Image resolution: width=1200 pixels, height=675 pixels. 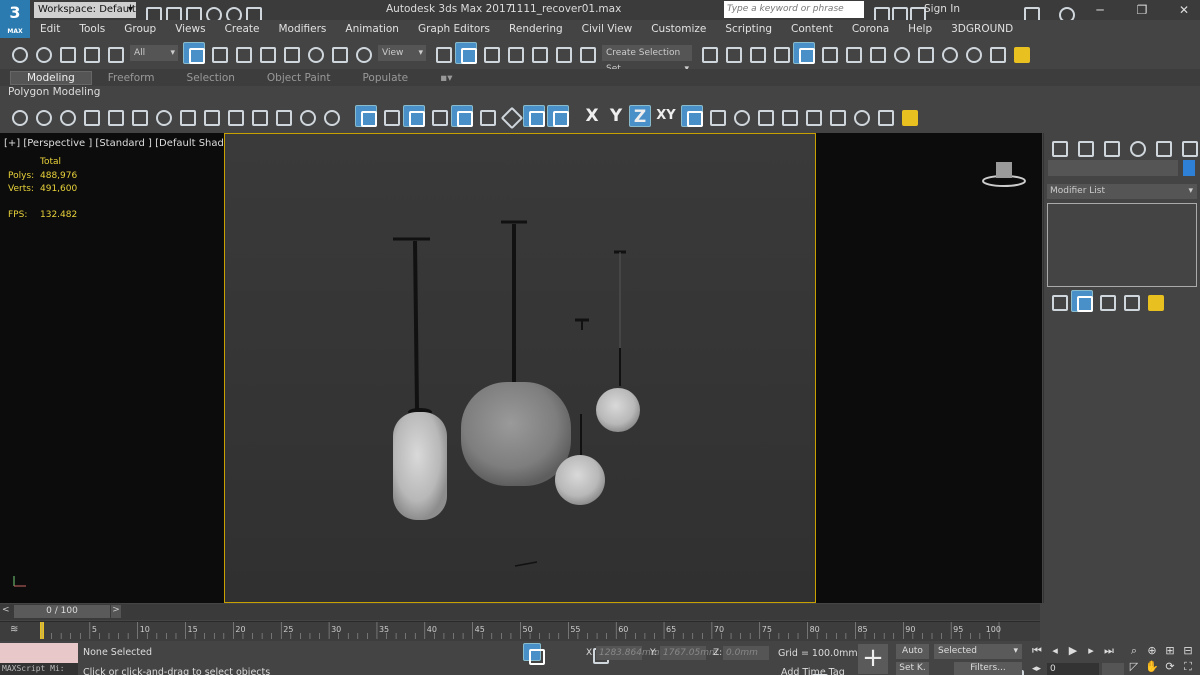 I want to click on menu-rendering: Rendering, so click(x=535, y=29).